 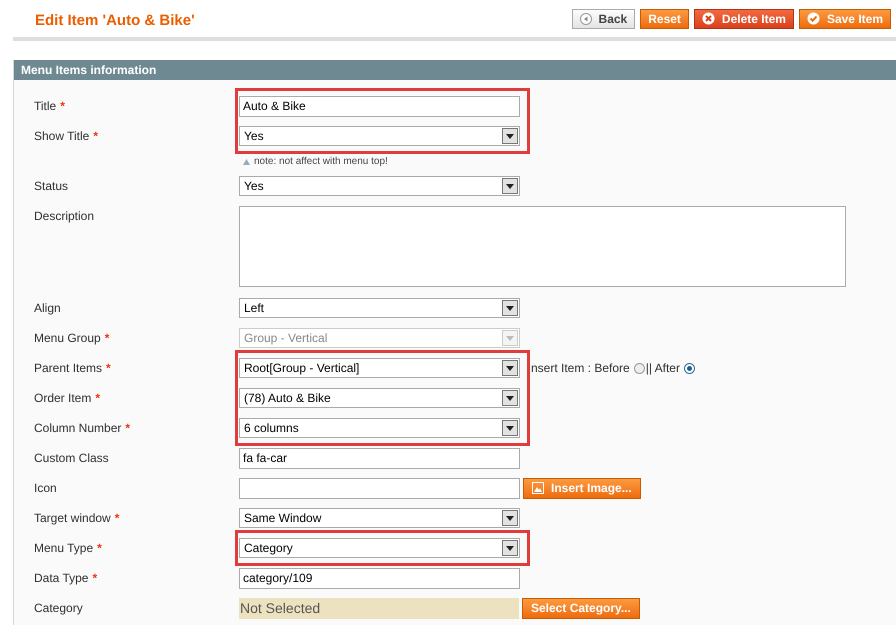 I want to click on field-label: Column Number *, so click(x=82, y=428).